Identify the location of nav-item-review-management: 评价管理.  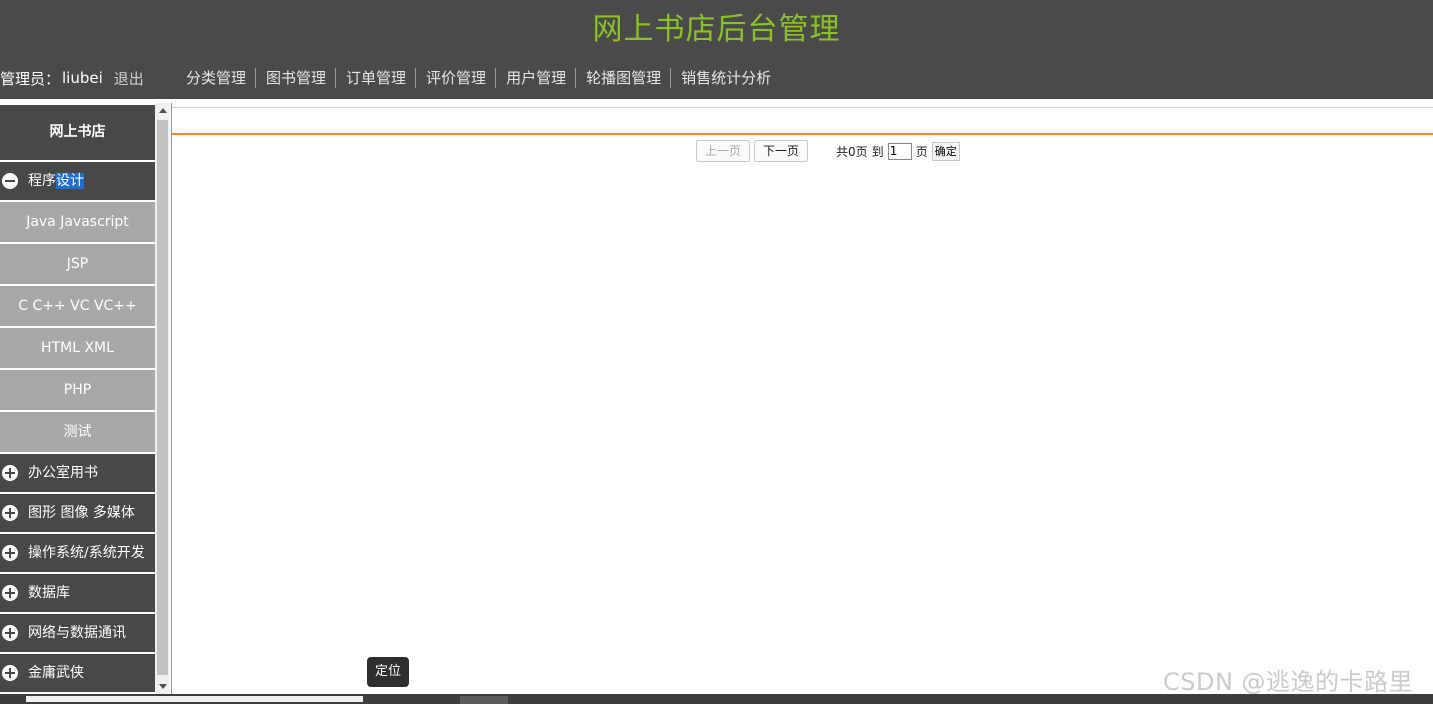
(456, 78).